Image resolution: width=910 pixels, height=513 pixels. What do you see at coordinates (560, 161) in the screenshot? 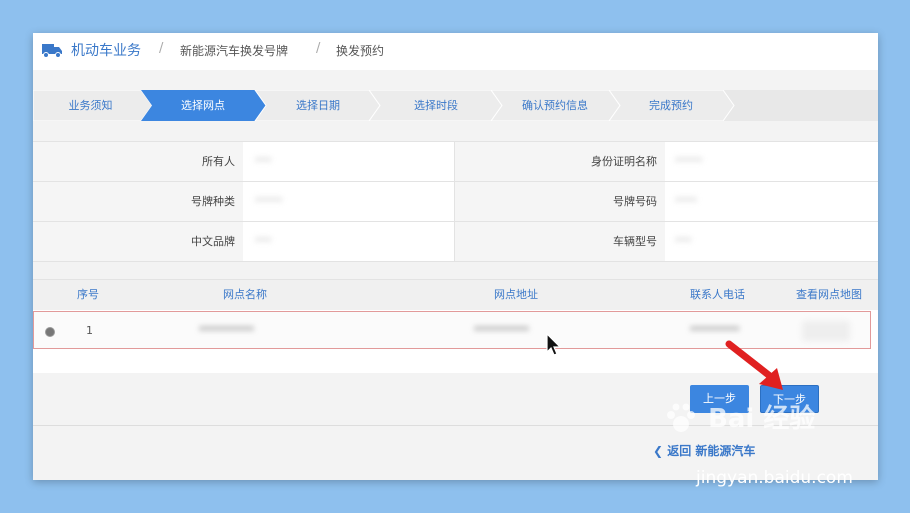
I see `id-type-label: 身份证明名称` at bounding box center [560, 161].